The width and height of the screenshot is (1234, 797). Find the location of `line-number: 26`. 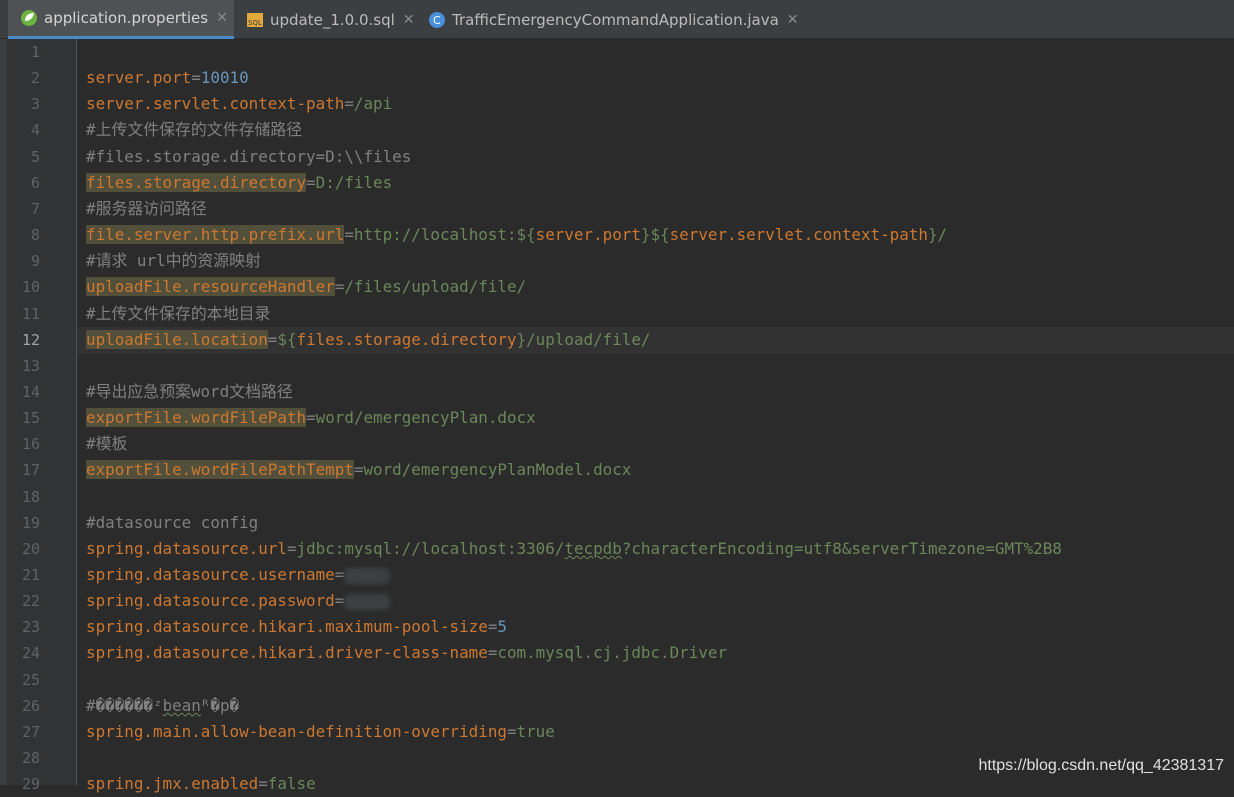

line-number: 26 is located at coordinates (30, 705).